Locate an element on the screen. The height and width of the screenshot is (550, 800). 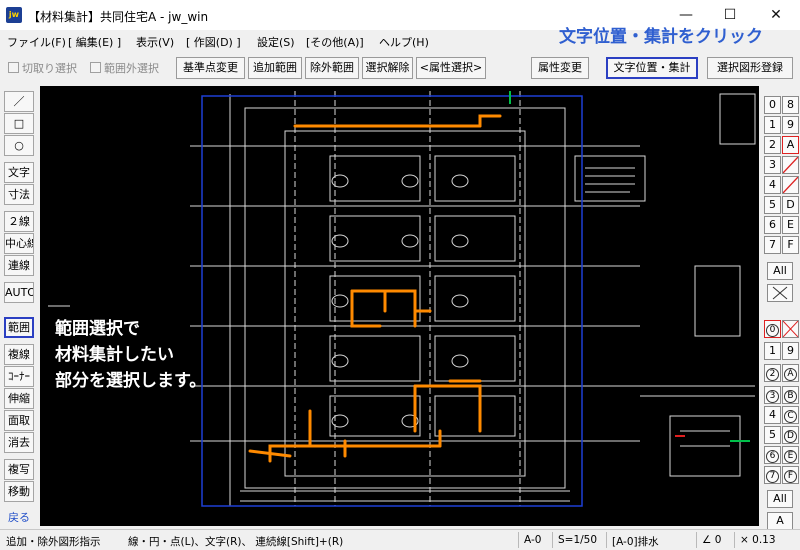
window-title: 【材料集計】共同住宅A - jw_win is located at coordinates (118, 17).